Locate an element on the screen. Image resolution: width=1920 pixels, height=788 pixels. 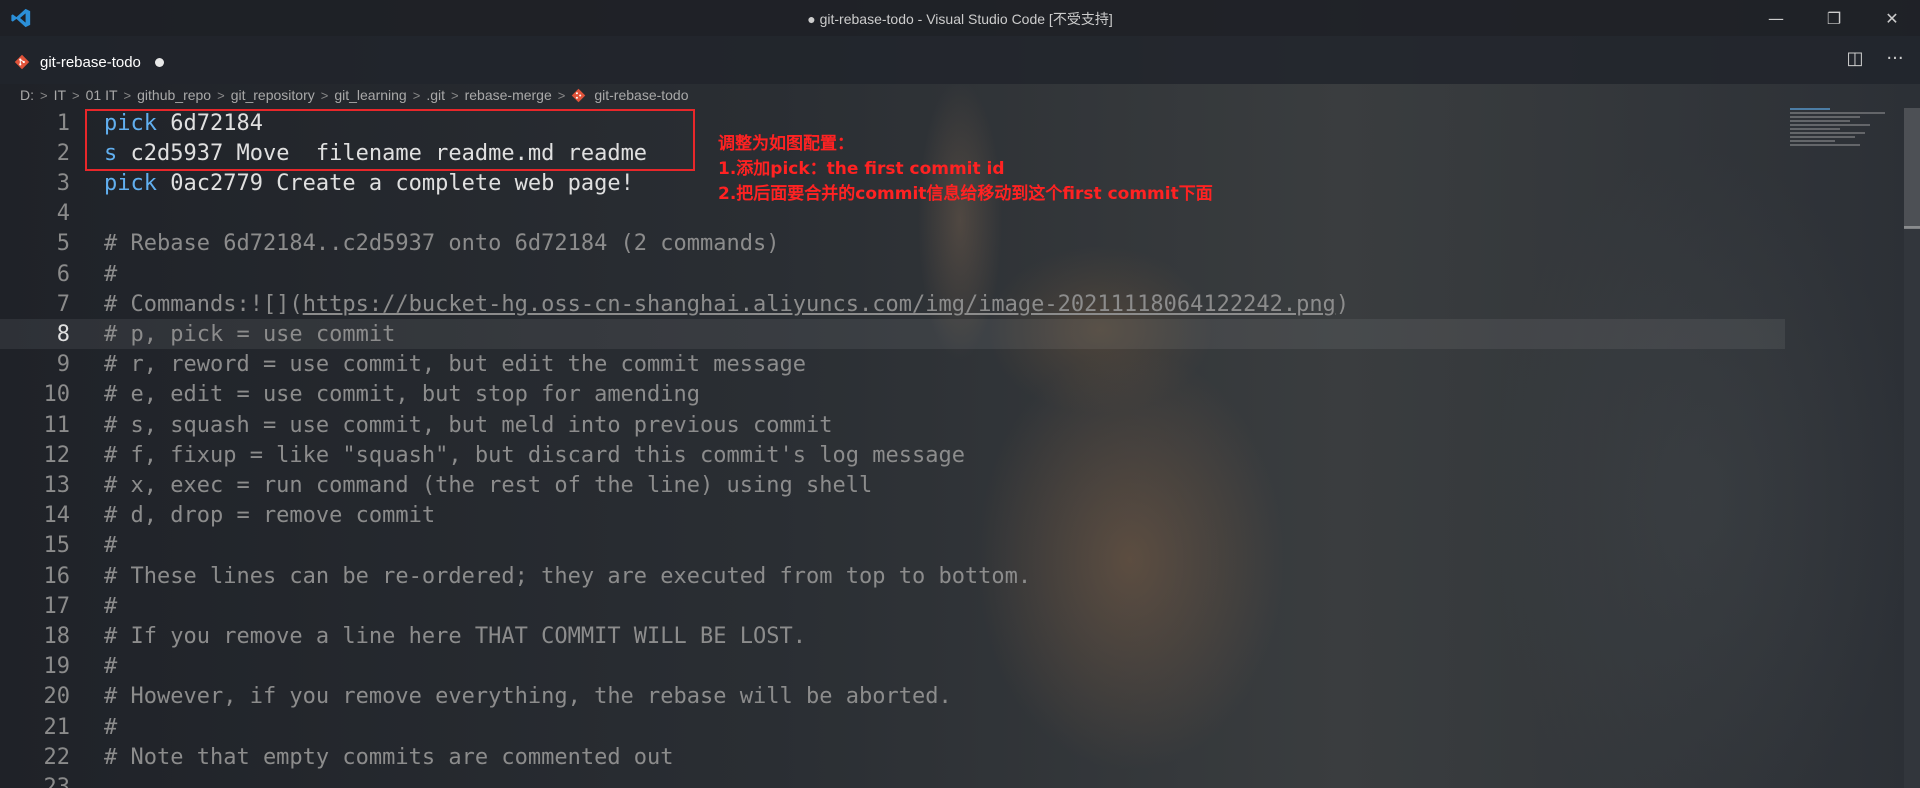
line-number: 11 is located at coordinates (57, 425).